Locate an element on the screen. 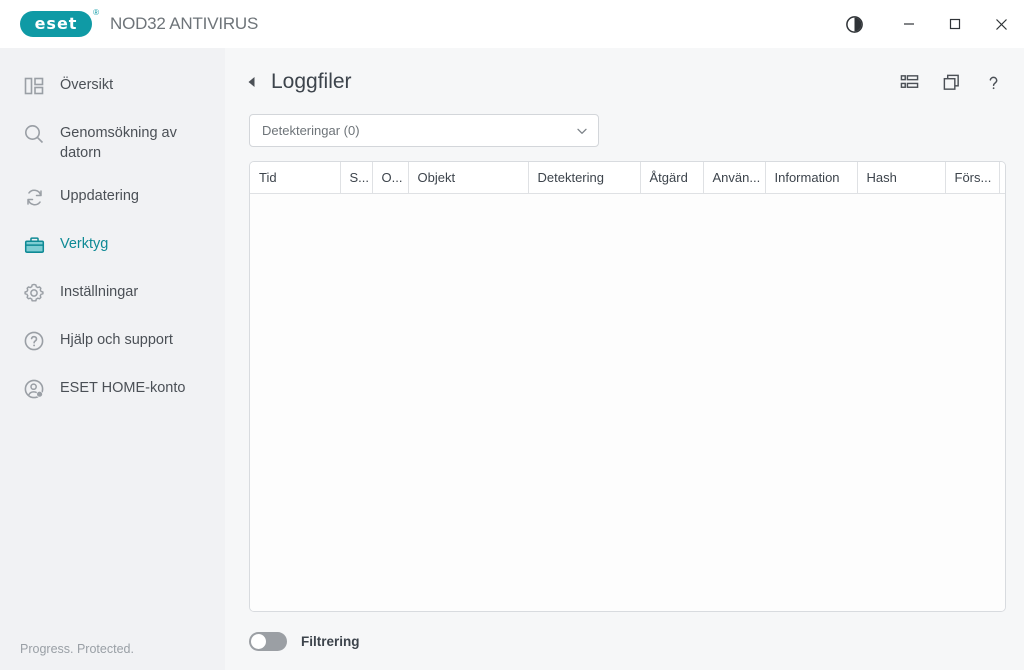 The height and width of the screenshot is (670, 1024). minimize-button is located at coordinates (909, 24).